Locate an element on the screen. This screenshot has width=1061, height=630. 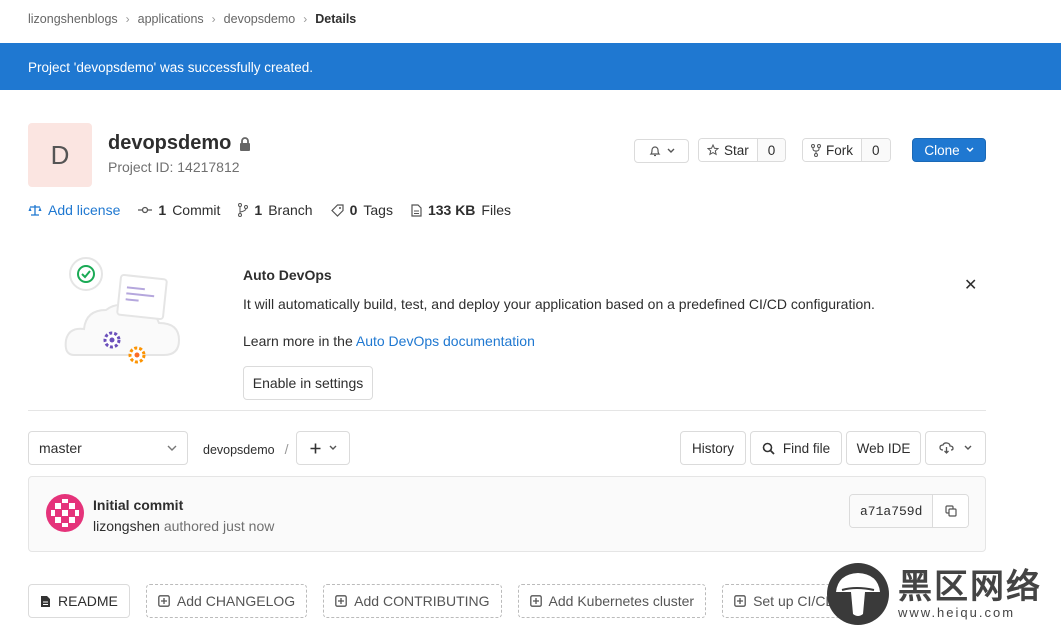
readme-label: README is located at coordinates (88, 601).